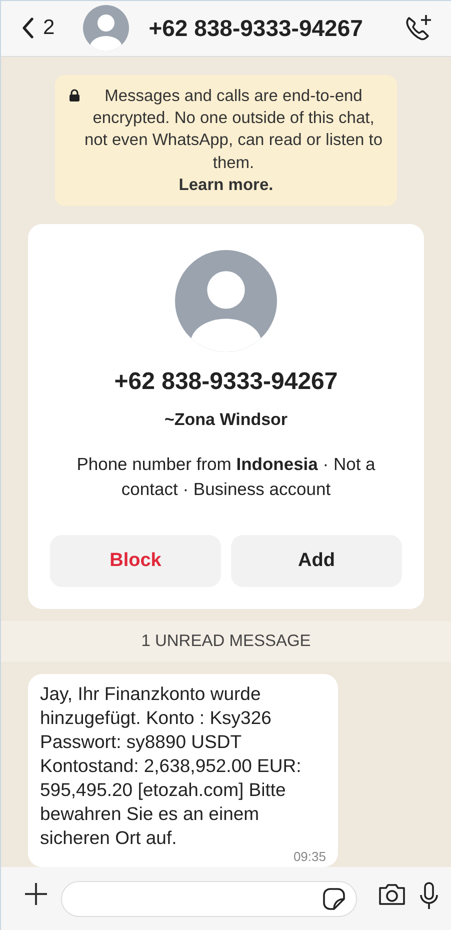 This screenshot has height=930, width=451. Describe the element at coordinates (429, 896) in the screenshot. I see `microphone-icon` at that location.